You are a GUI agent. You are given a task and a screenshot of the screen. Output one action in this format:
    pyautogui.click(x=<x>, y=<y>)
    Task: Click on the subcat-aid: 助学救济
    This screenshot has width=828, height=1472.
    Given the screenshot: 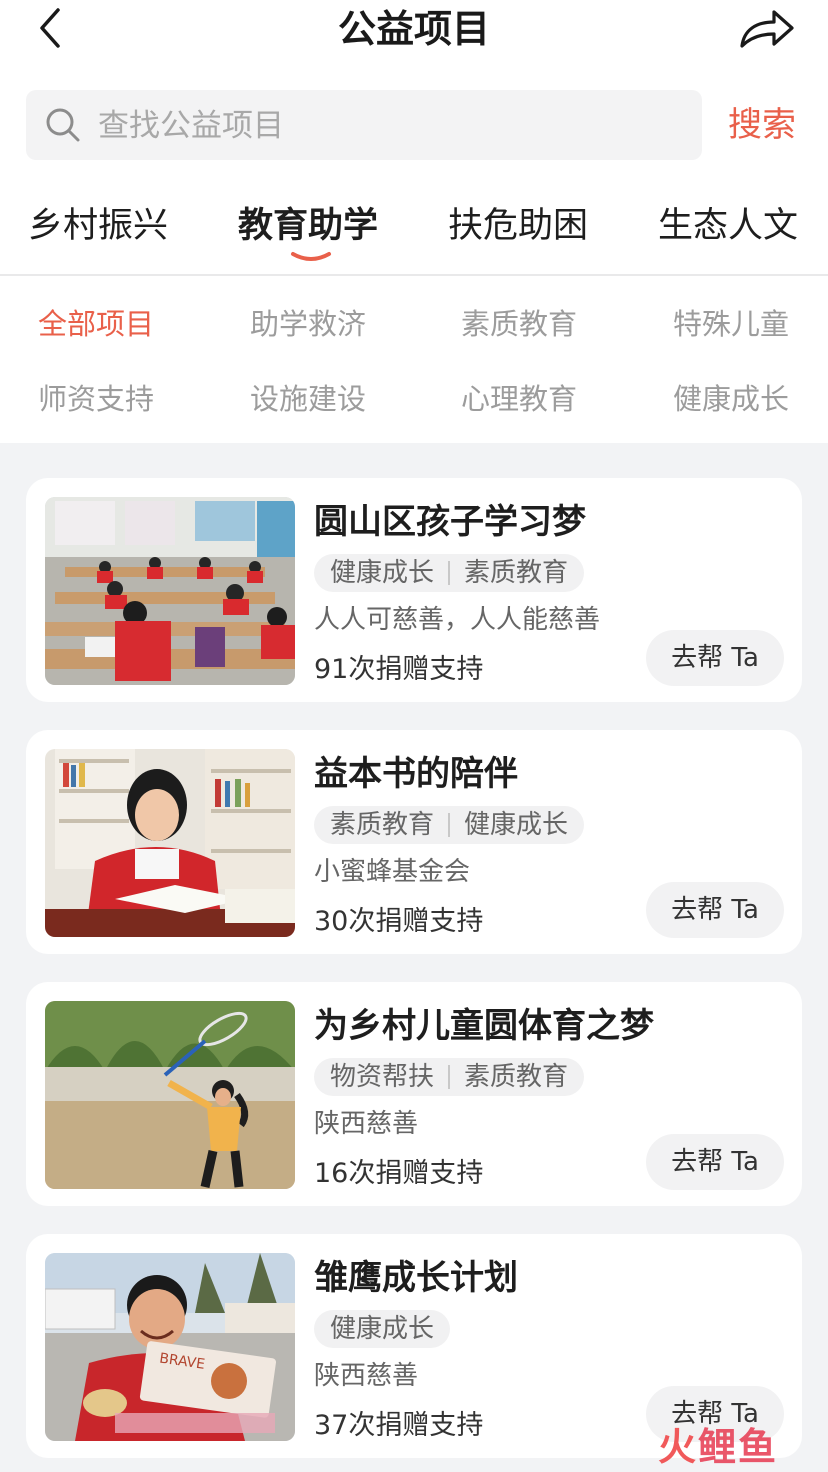 What is the action you would take?
    pyautogui.click(x=308, y=324)
    